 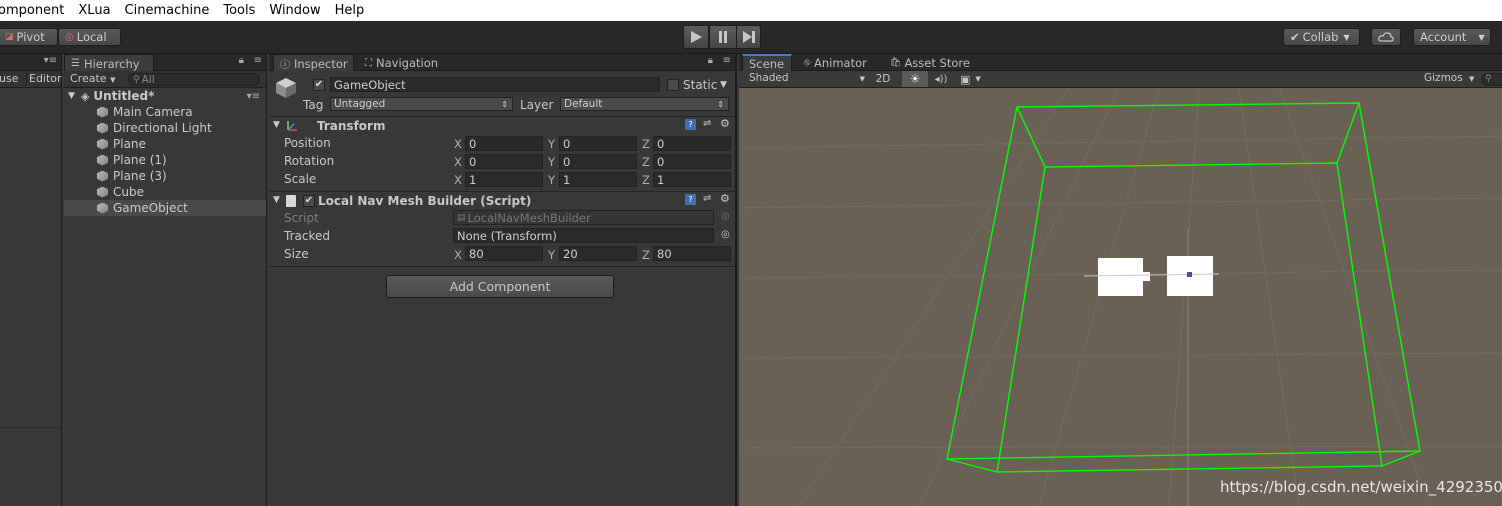 I want to click on pivot-label: Pivot, so click(x=30, y=37).